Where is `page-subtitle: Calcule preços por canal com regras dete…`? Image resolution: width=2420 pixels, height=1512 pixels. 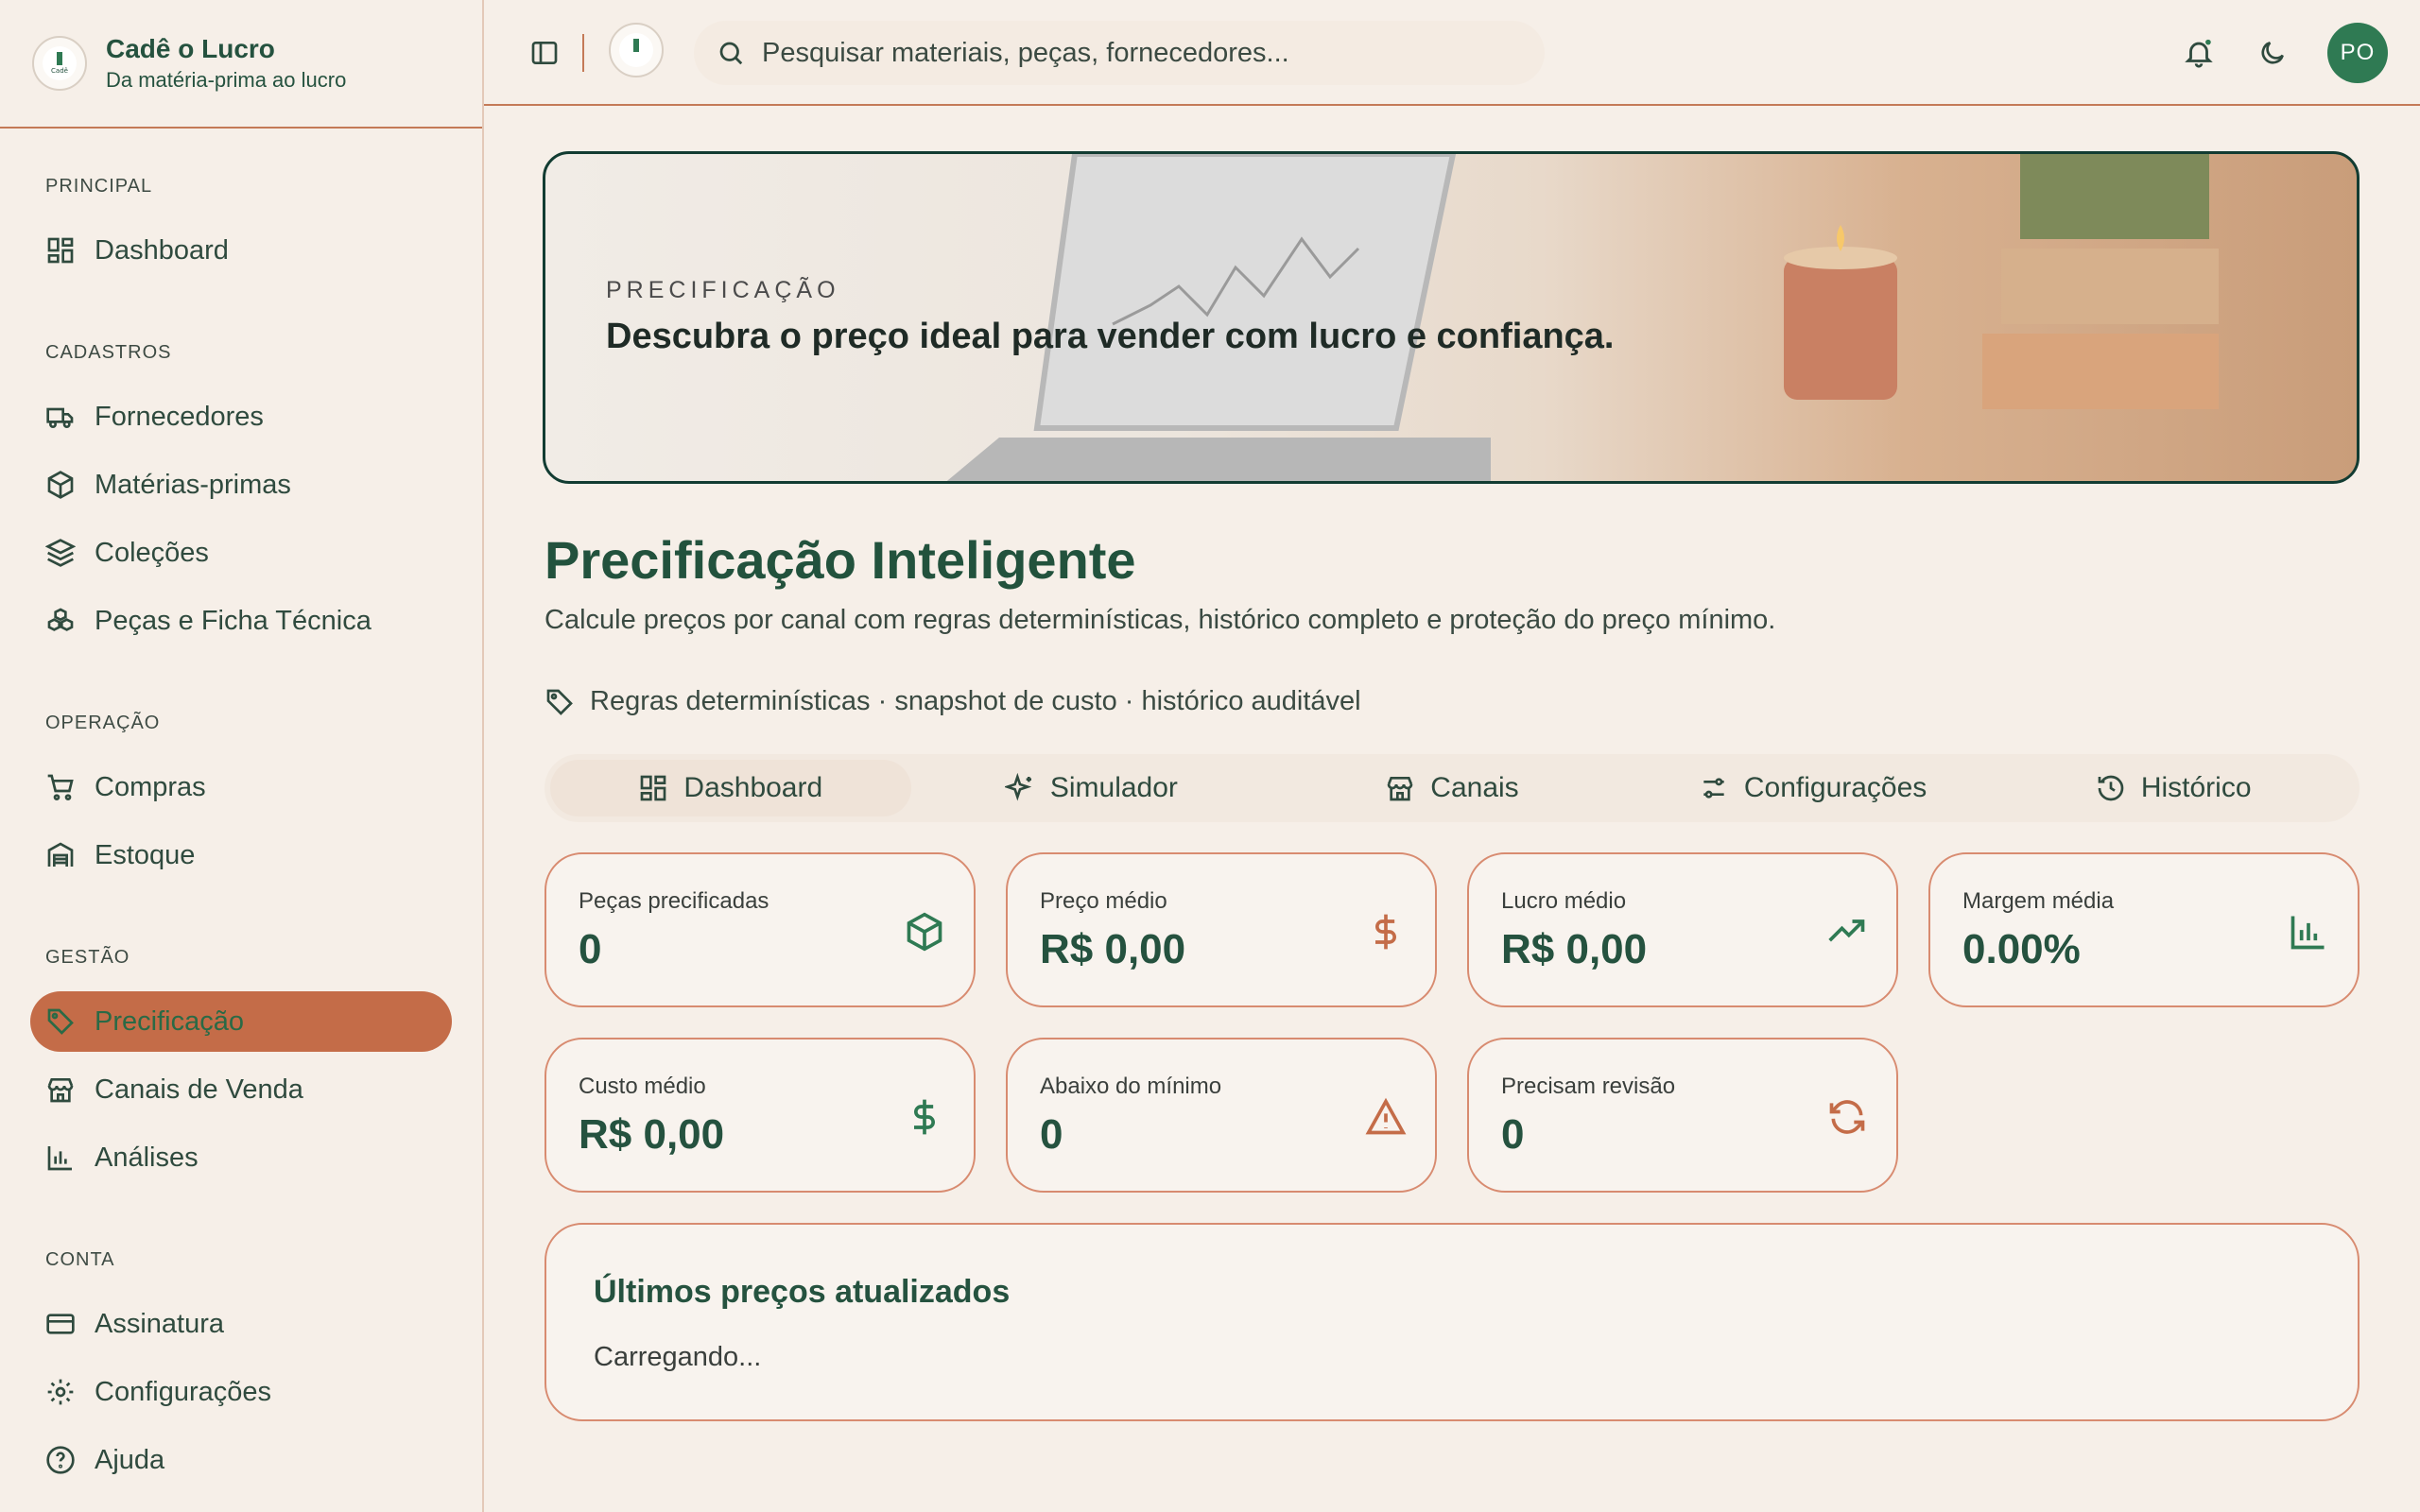 page-subtitle: Calcule preços por canal com regras dete… is located at coordinates (1160, 620).